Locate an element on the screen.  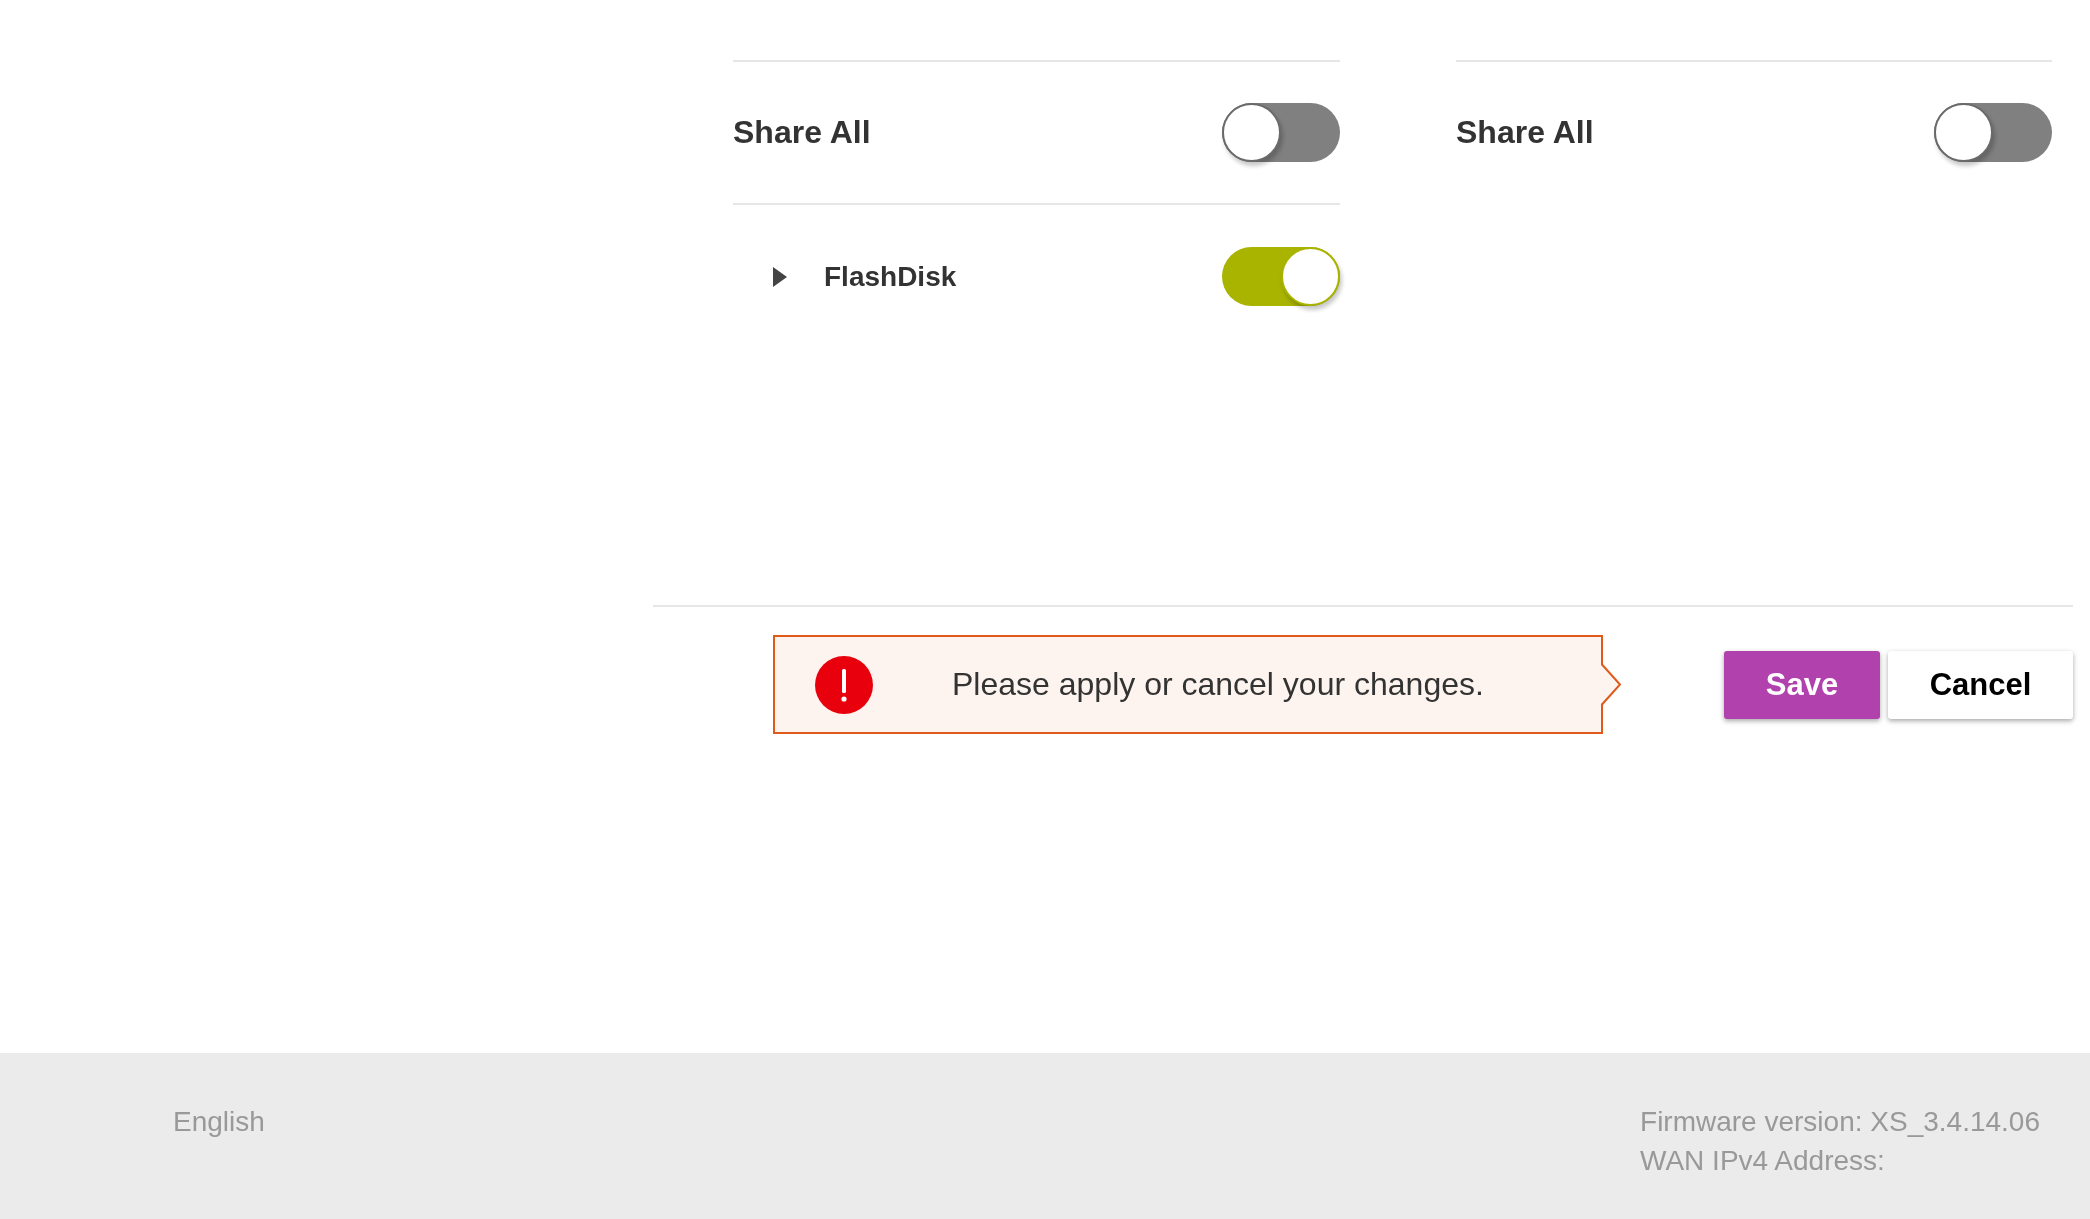
alert-text: Please apply or cancel your changes. is located at coordinates (1218, 684).